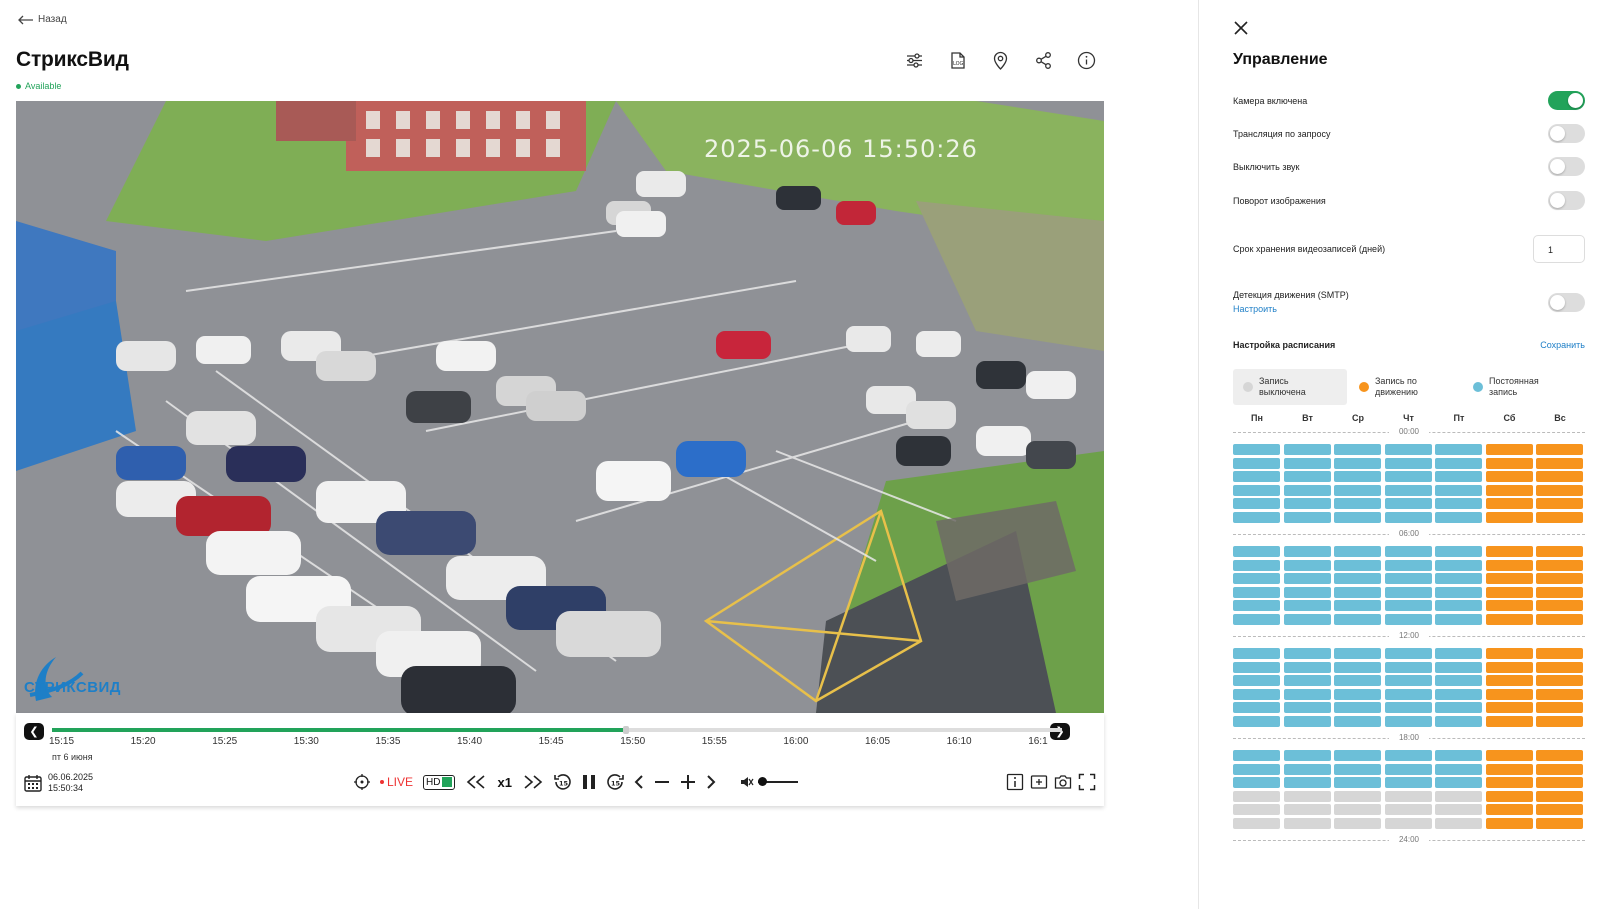  What do you see at coordinates (1562, 345) in the screenshot?
I see `save-button: Сохранить` at bounding box center [1562, 345].